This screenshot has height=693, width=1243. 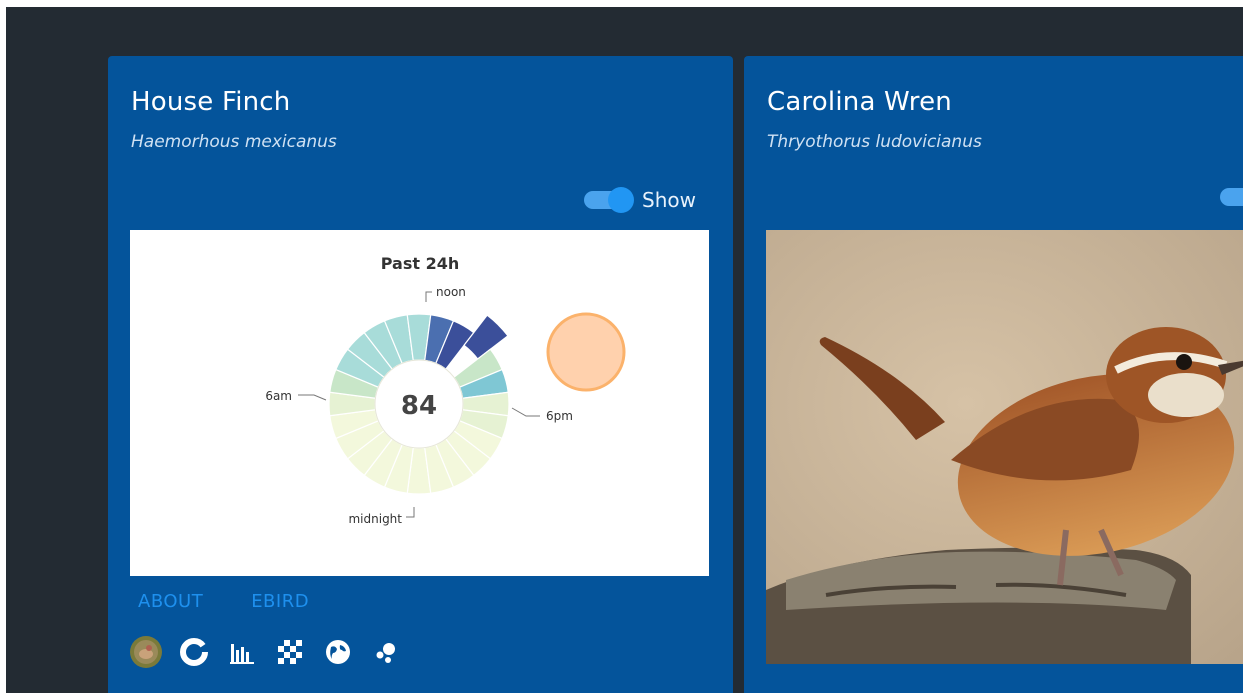 I want to click on hour-label-6am: 6am, so click(x=278, y=396).